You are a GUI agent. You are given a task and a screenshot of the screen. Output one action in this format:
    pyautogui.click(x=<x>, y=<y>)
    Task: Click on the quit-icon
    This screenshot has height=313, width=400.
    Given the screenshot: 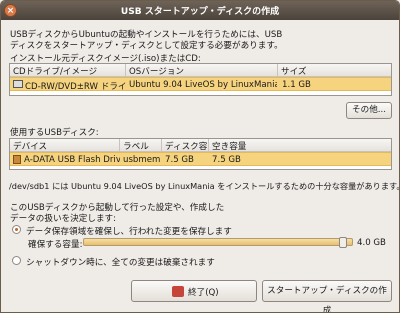 What is the action you would take?
    pyautogui.click(x=178, y=291)
    